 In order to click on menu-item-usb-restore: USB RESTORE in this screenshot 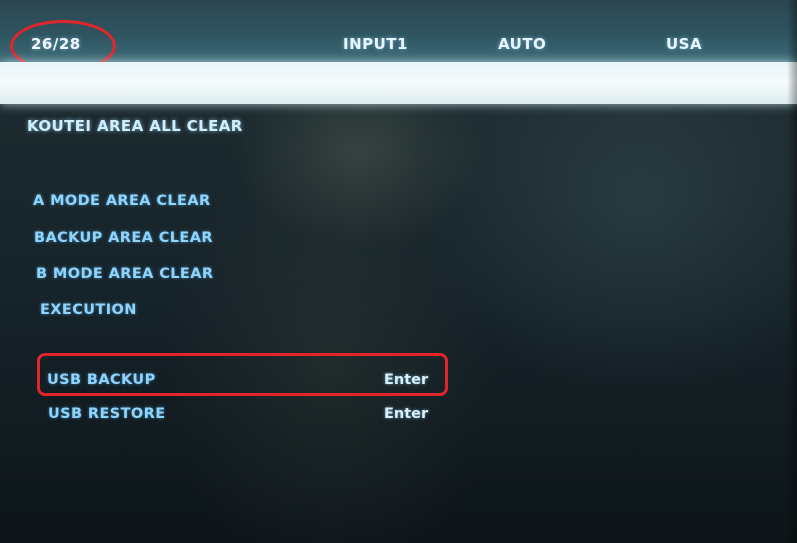, I will do `click(107, 414)`.